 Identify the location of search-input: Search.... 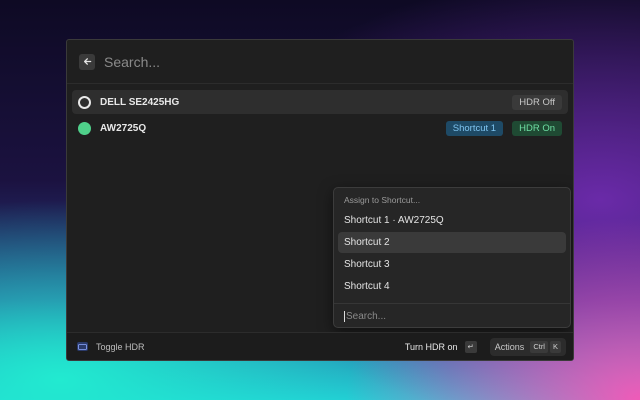
(132, 62).